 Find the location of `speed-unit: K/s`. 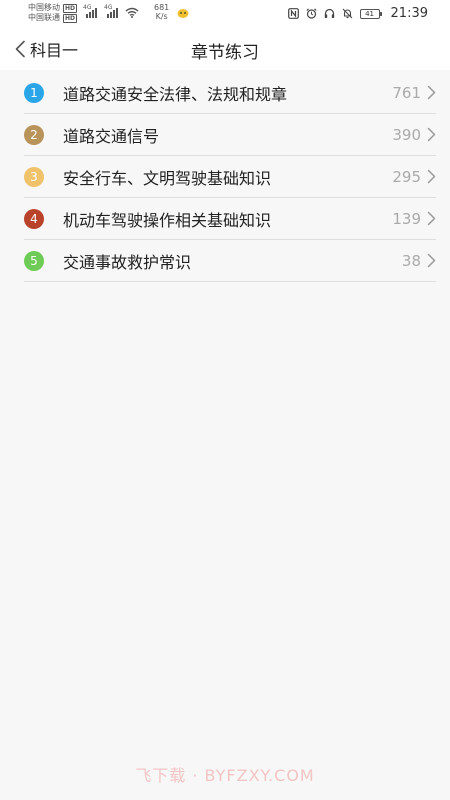

speed-unit: K/s is located at coordinates (161, 16).